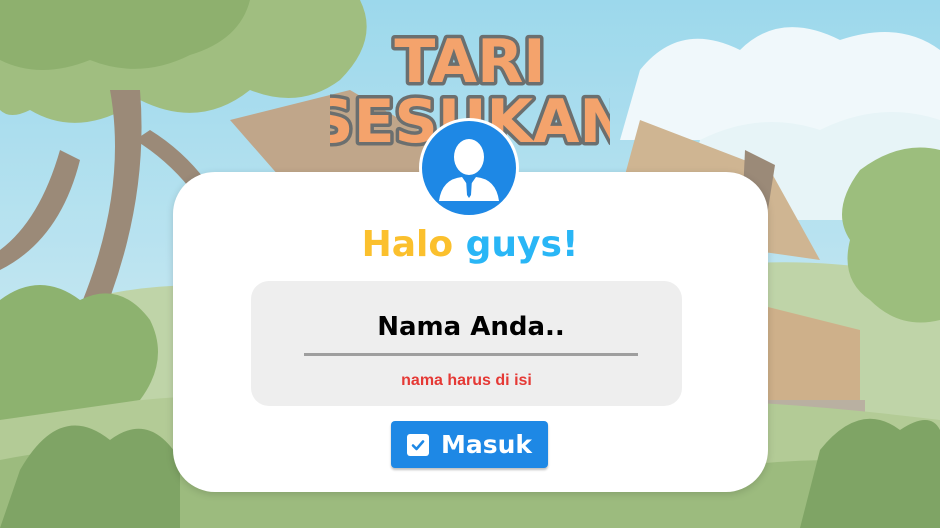 The width and height of the screenshot is (940, 528). What do you see at coordinates (513, 244) in the screenshot?
I see `greeting-word2: guys` at bounding box center [513, 244].